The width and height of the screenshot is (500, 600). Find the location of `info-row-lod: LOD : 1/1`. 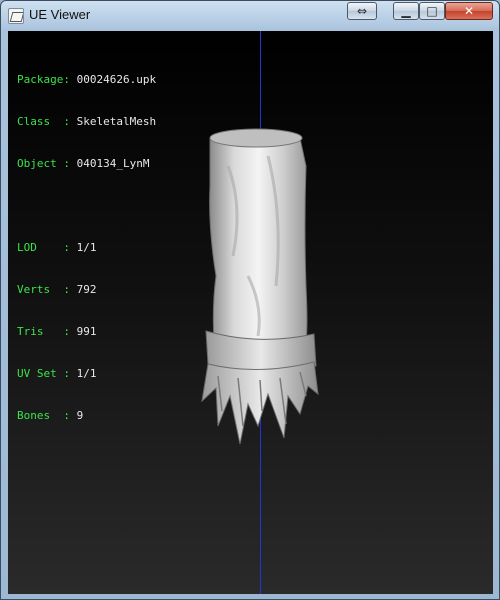

info-row-lod: LOD : 1/1 is located at coordinates (86, 248).